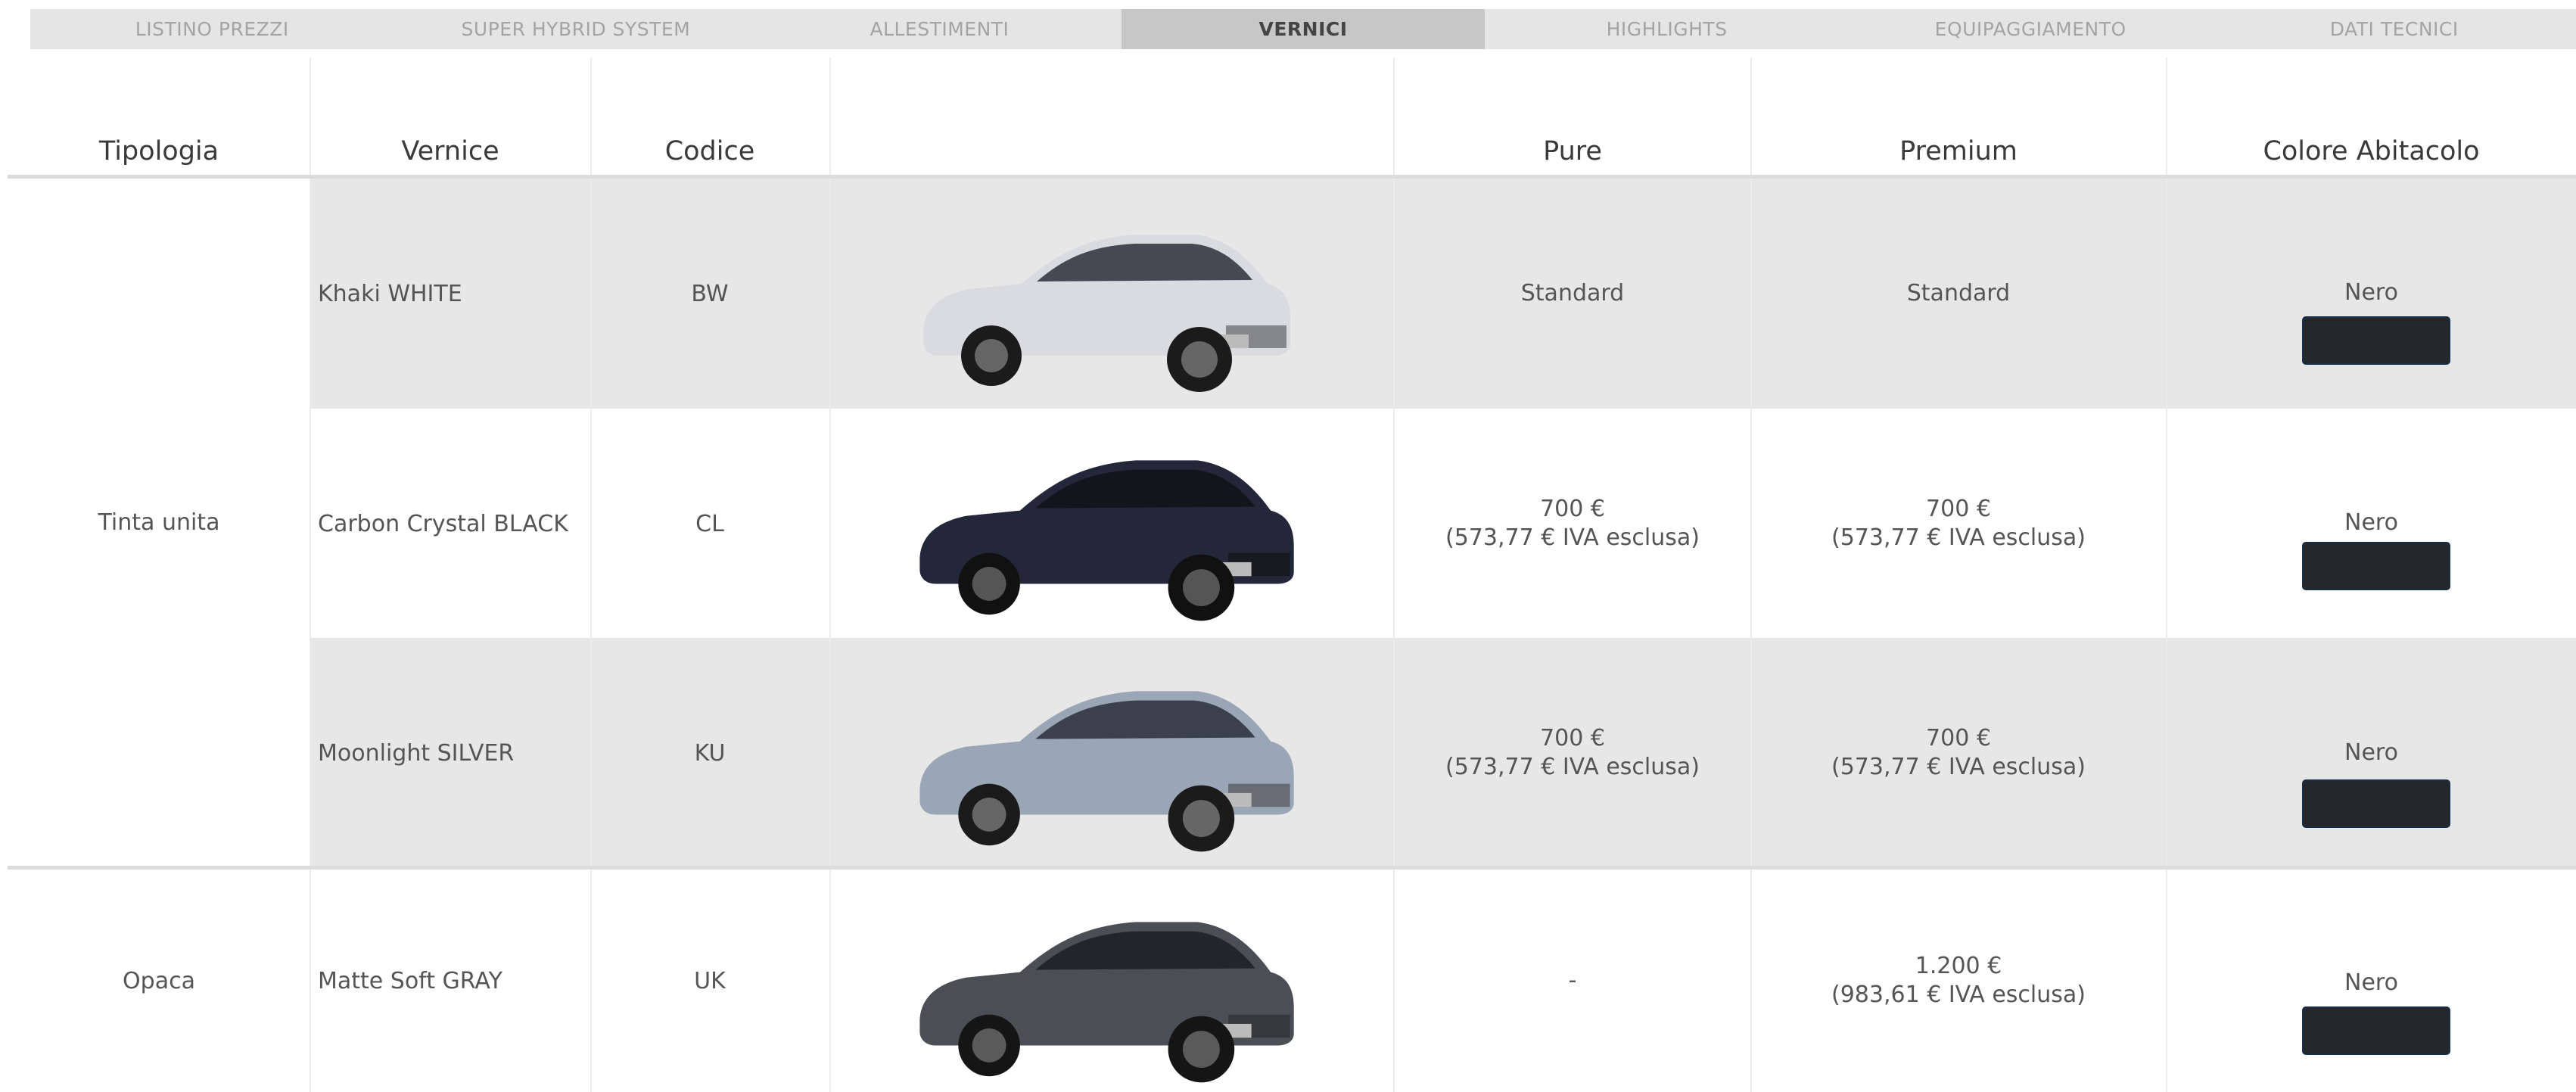 The width and height of the screenshot is (2576, 1092). I want to click on header-tipologia: Tipologia, so click(158, 151).